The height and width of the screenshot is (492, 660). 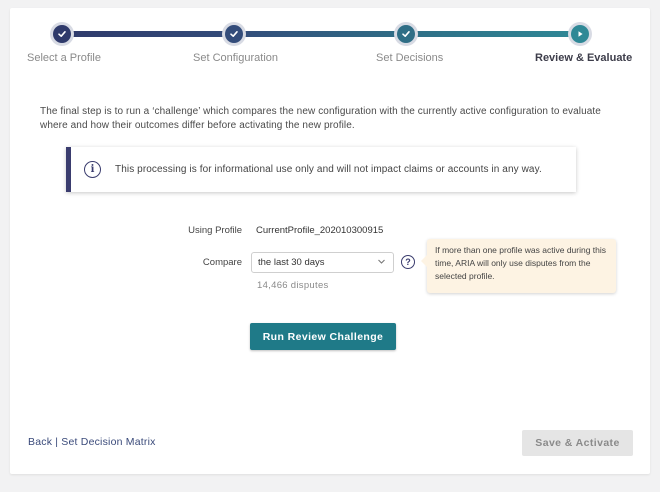 What do you see at coordinates (409, 58) in the screenshot?
I see `step-label-set-decisions: Set Decisions` at bounding box center [409, 58].